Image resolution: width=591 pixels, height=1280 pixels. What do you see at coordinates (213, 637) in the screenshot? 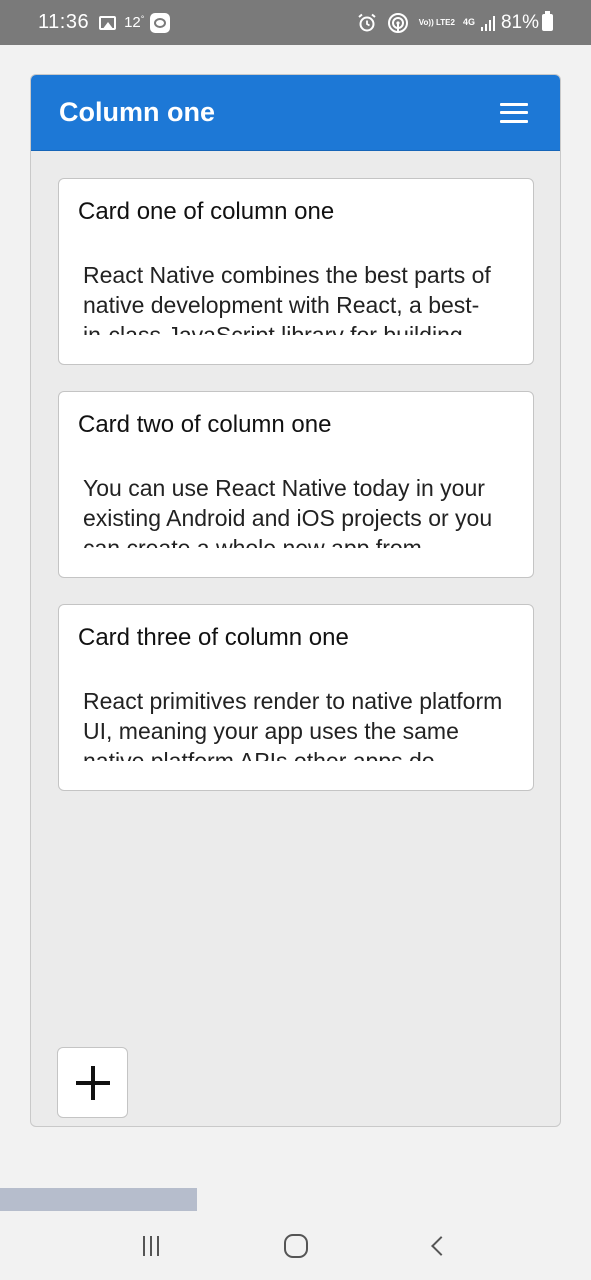
I see `card-title: Card three of column one` at bounding box center [213, 637].